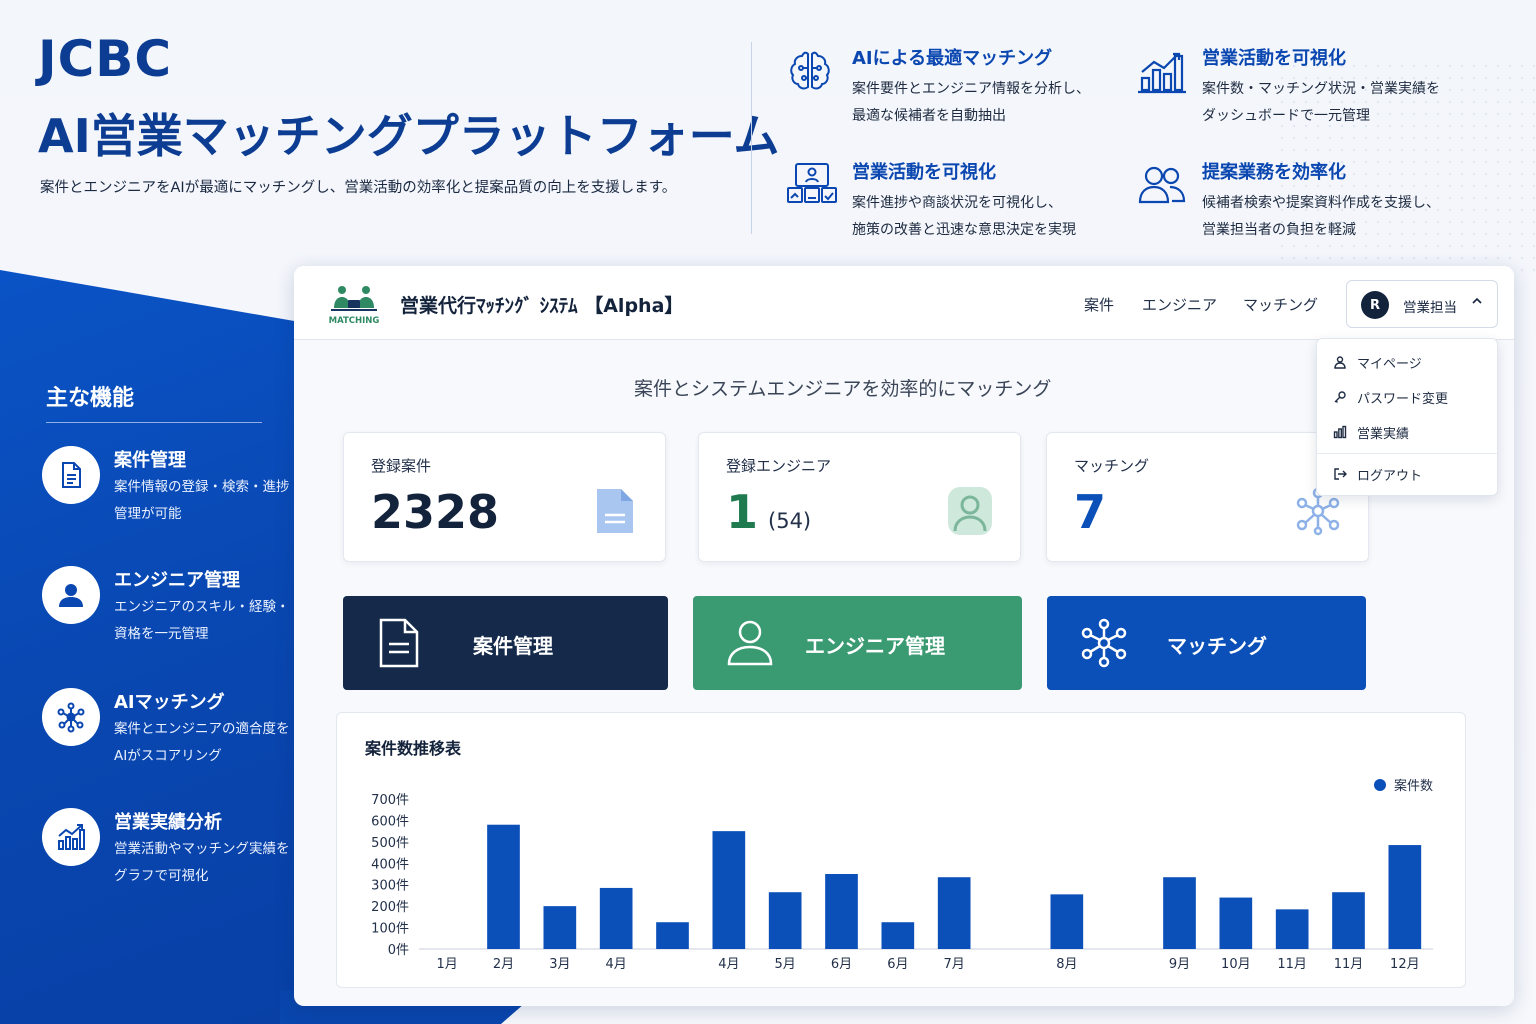  What do you see at coordinates (1408, 453) in the screenshot?
I see `menu-divider` at bounding box center [1408, 453].